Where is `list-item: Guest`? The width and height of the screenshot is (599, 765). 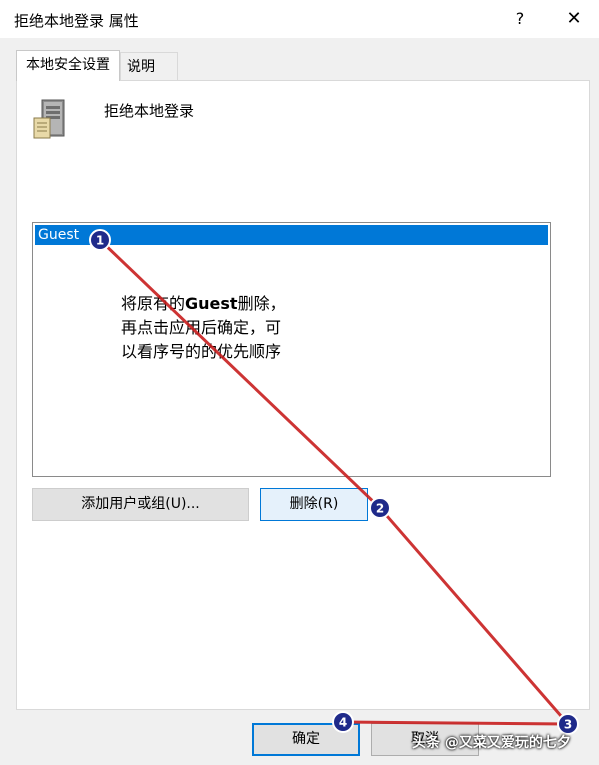 list-item: Guest is located at coordinates (291, 235).